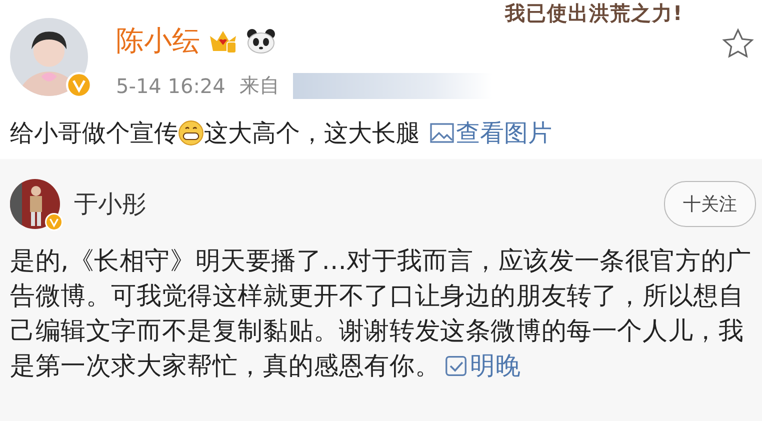 The width and height of the screenshot is (762, 421). I want to click on image-icon, so click(442, 133).